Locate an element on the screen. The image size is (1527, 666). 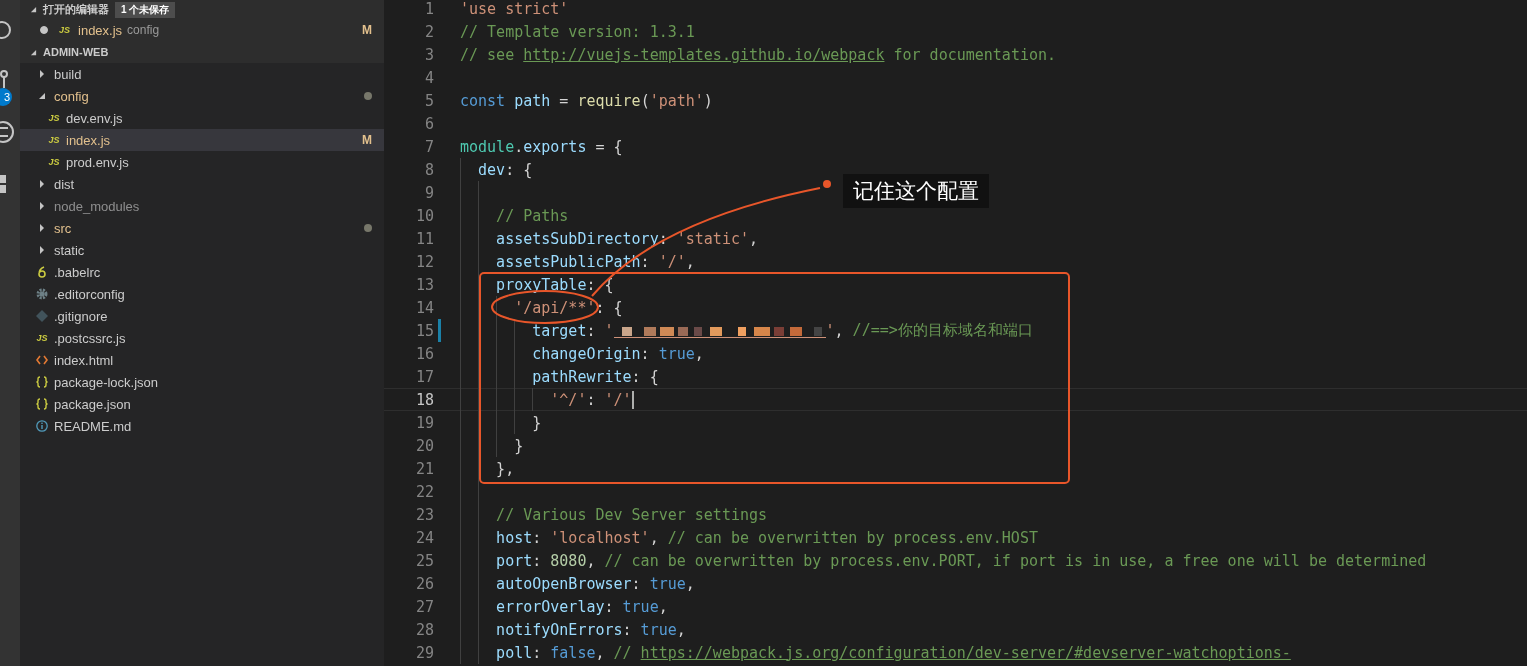
line-number: 7 is located at coordinates (428, 146).